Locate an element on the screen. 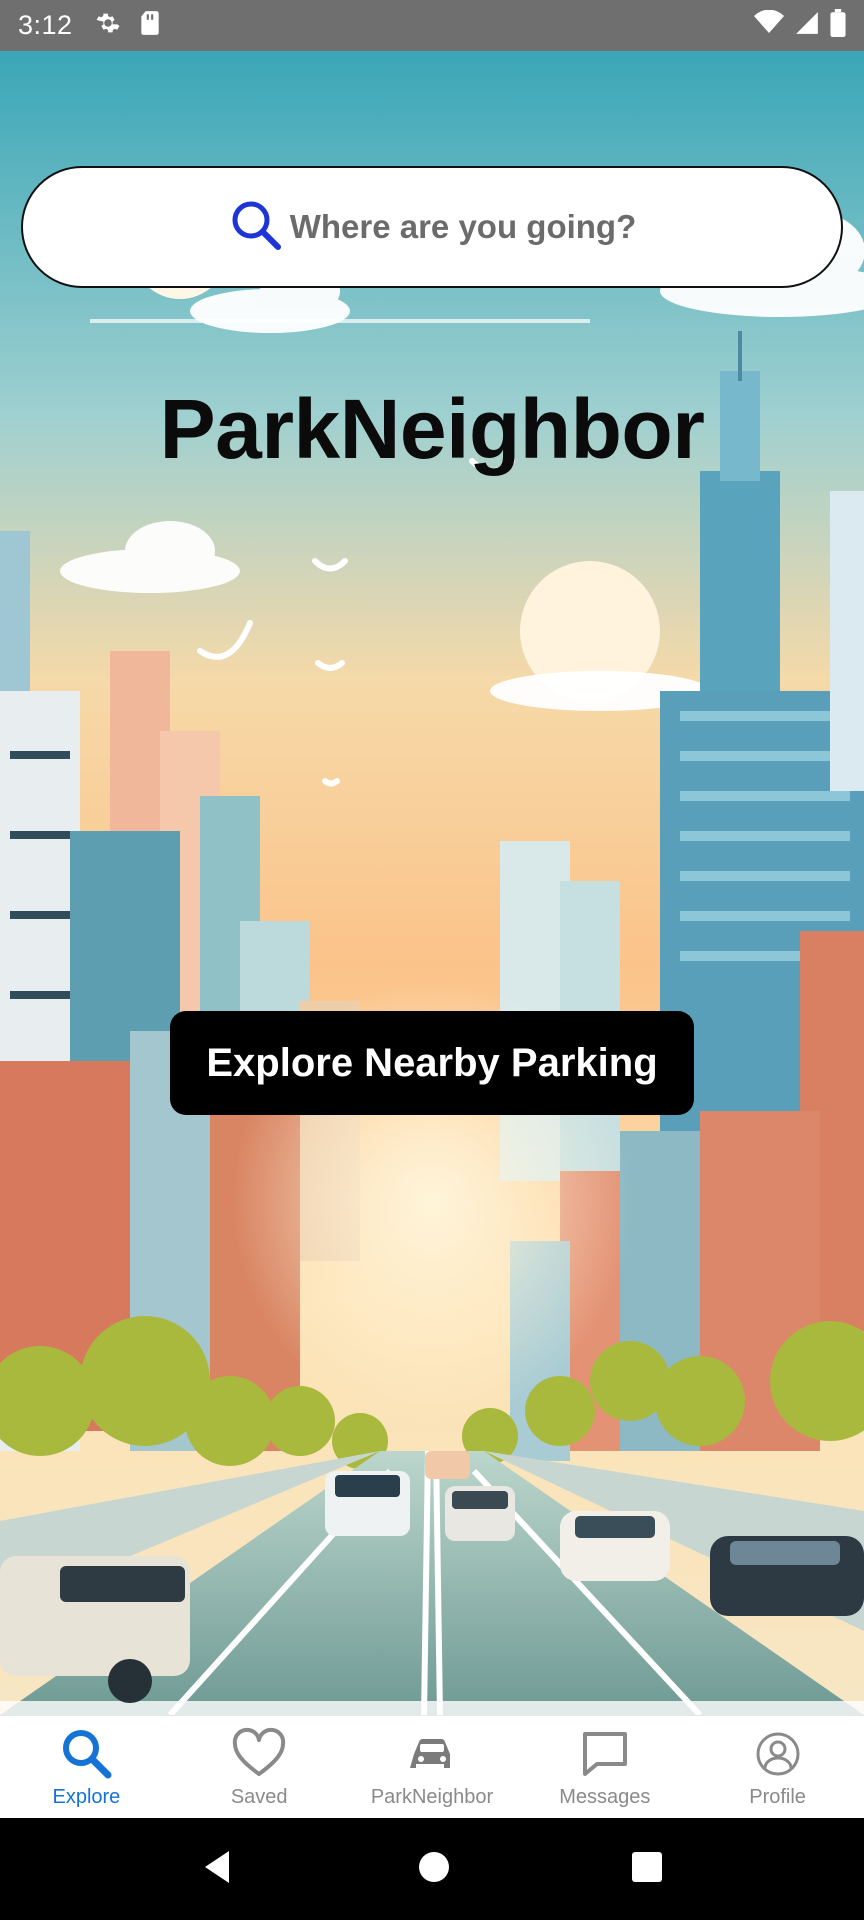  gear-icon is located at coordinates (108, 25).